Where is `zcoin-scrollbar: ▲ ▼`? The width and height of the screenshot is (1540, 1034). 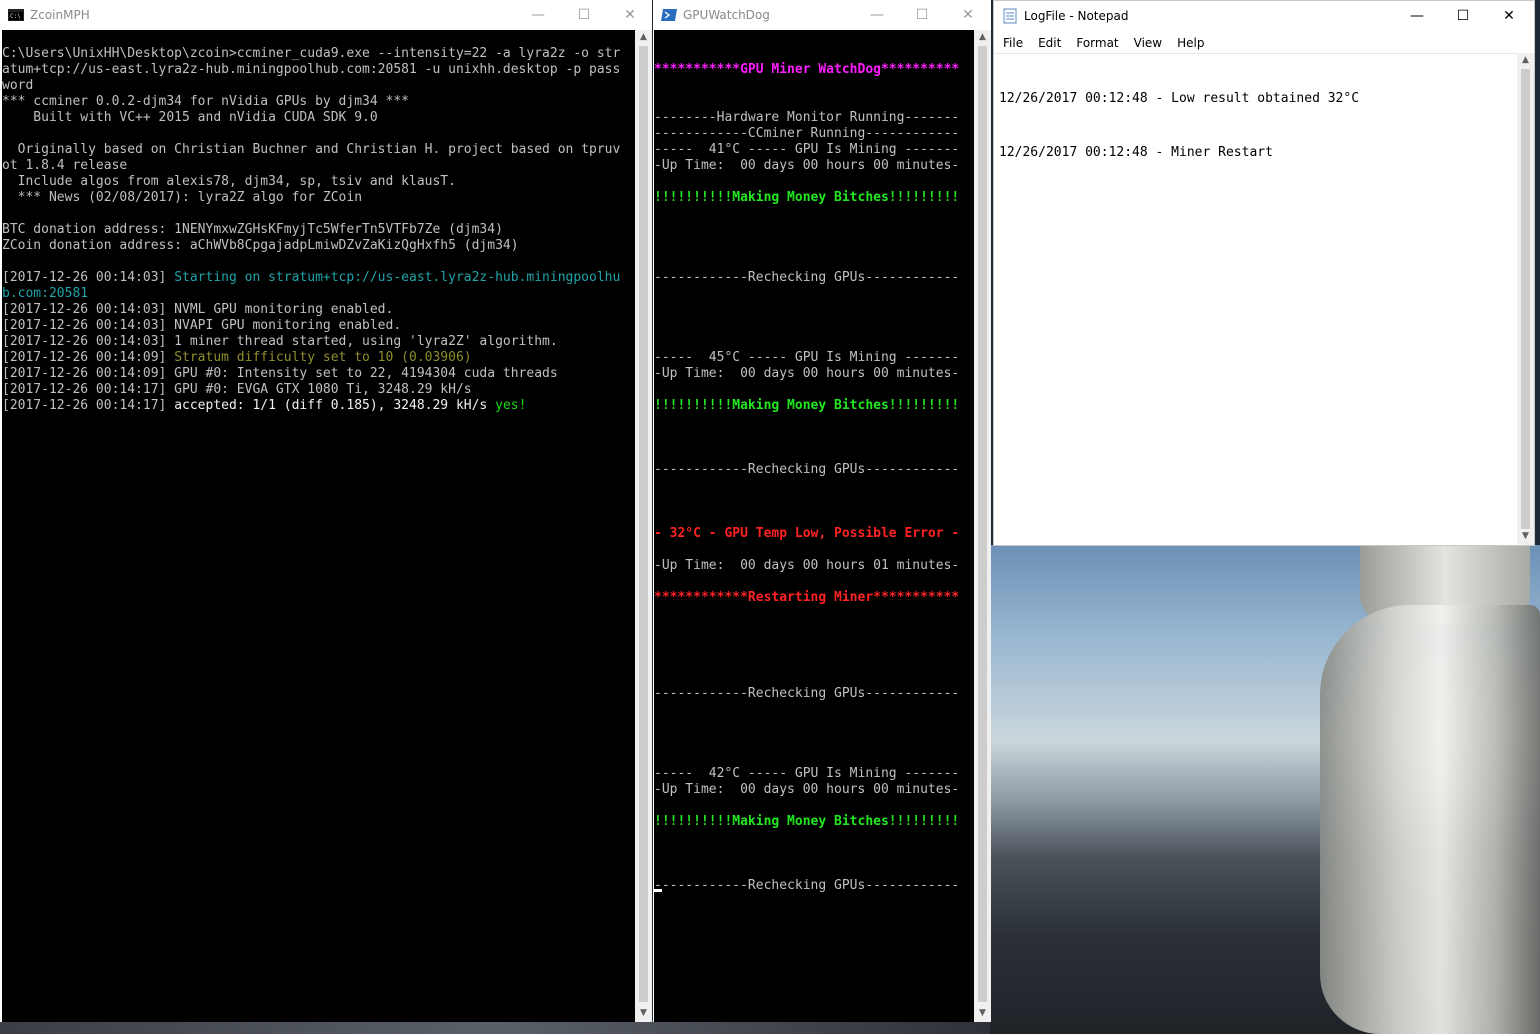
zcoin-scrollbar: ▲ ▼ is located at coordinates (643, 526).